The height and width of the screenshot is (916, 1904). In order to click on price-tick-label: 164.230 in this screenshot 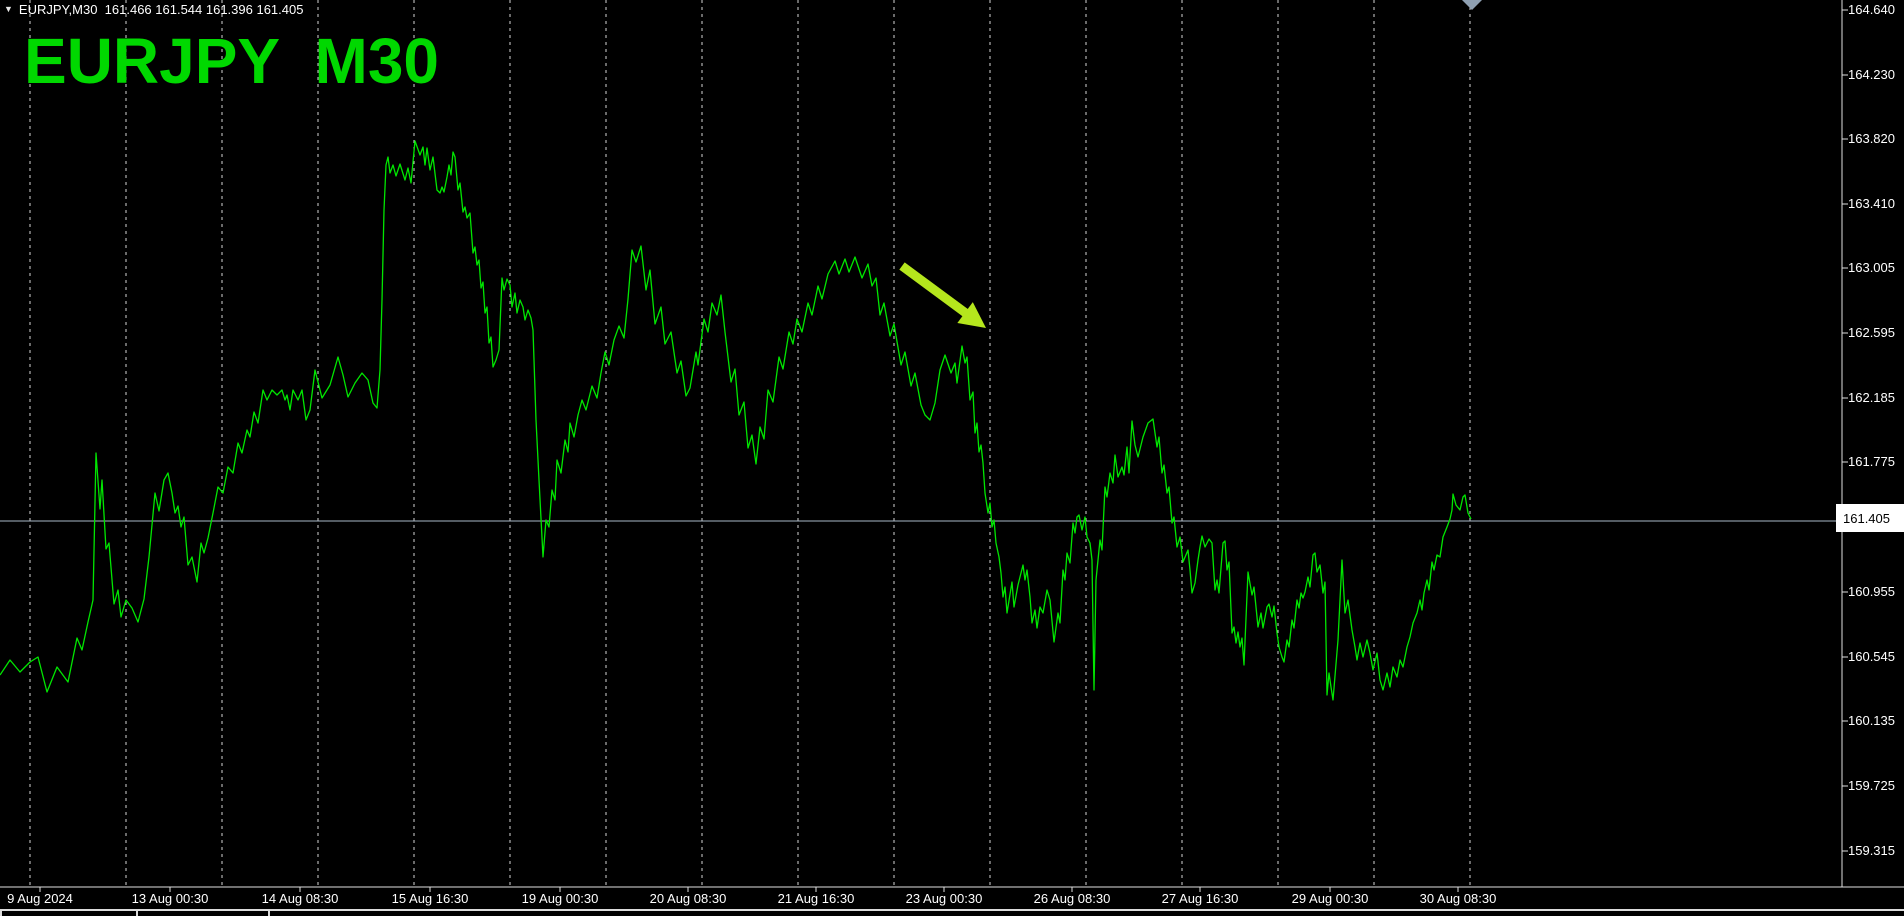, I will do `click(1871, 74)`.